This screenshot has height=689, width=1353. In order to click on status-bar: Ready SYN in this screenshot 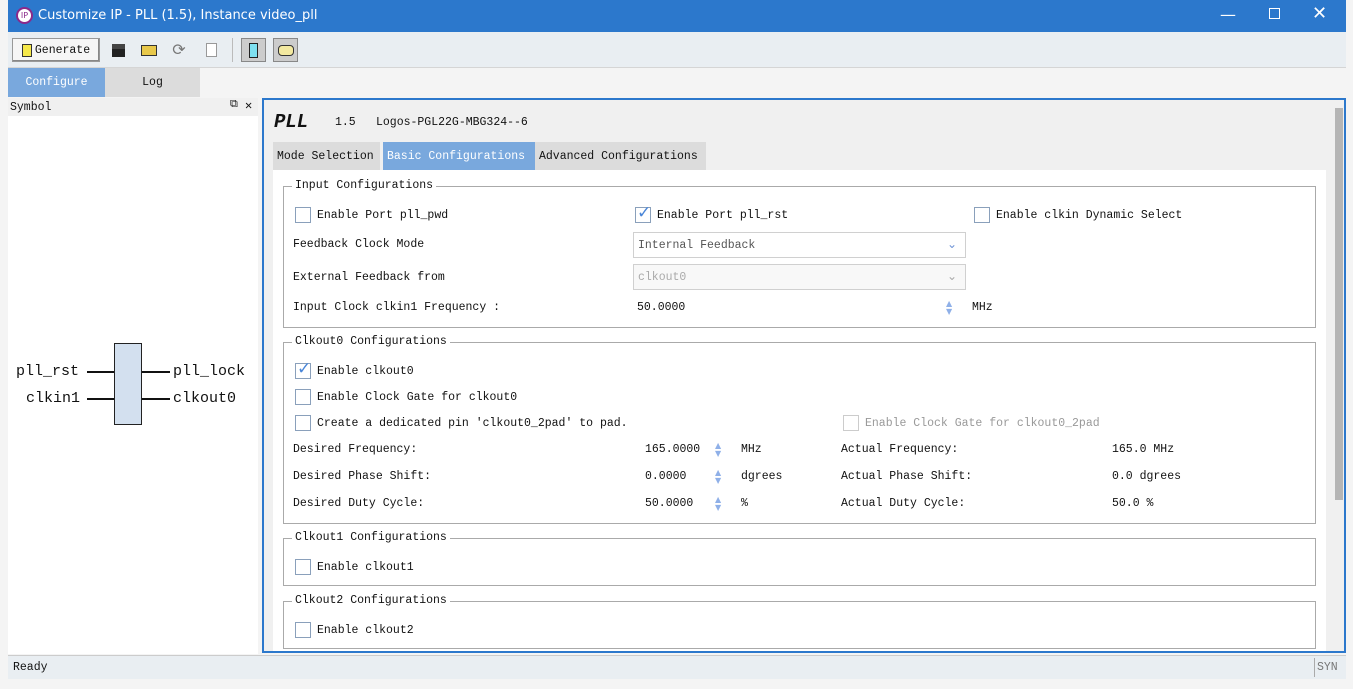, I will do `click(677, 667)`.